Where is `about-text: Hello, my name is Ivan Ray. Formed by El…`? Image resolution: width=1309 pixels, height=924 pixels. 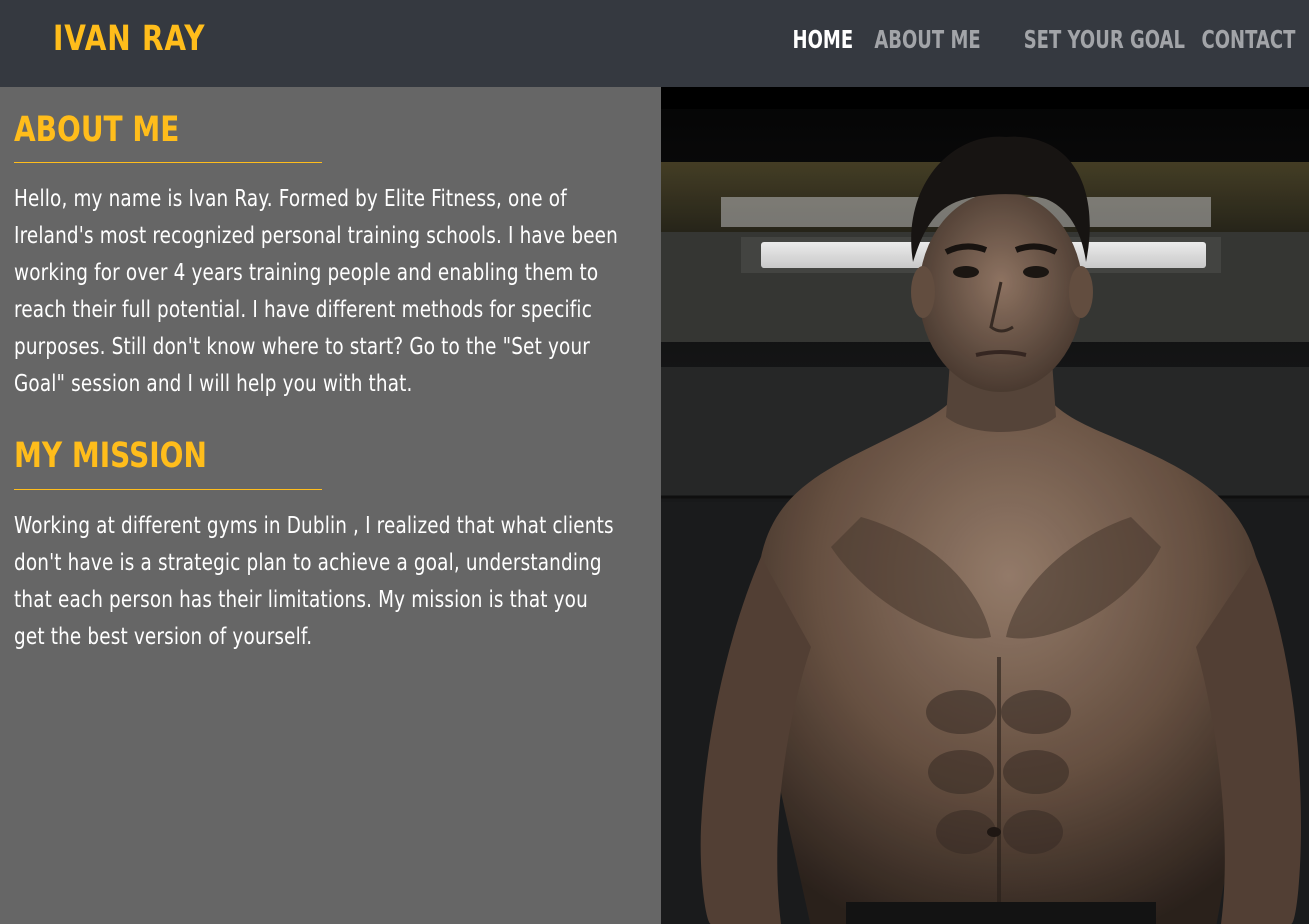
about-text: Hello, my name is Ivan Ray. Formed by El… is located at coordinates (316, 291).